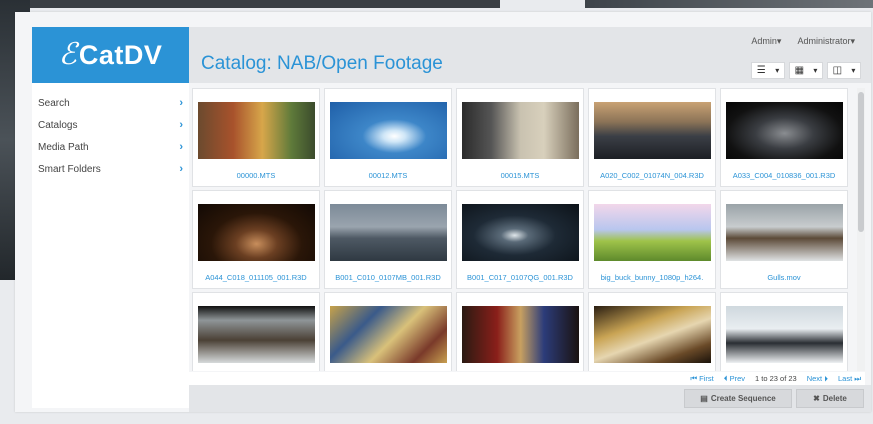 This screenshot has height=424, width=873. I want to click on list-icon: ☰, so click(761, 70).